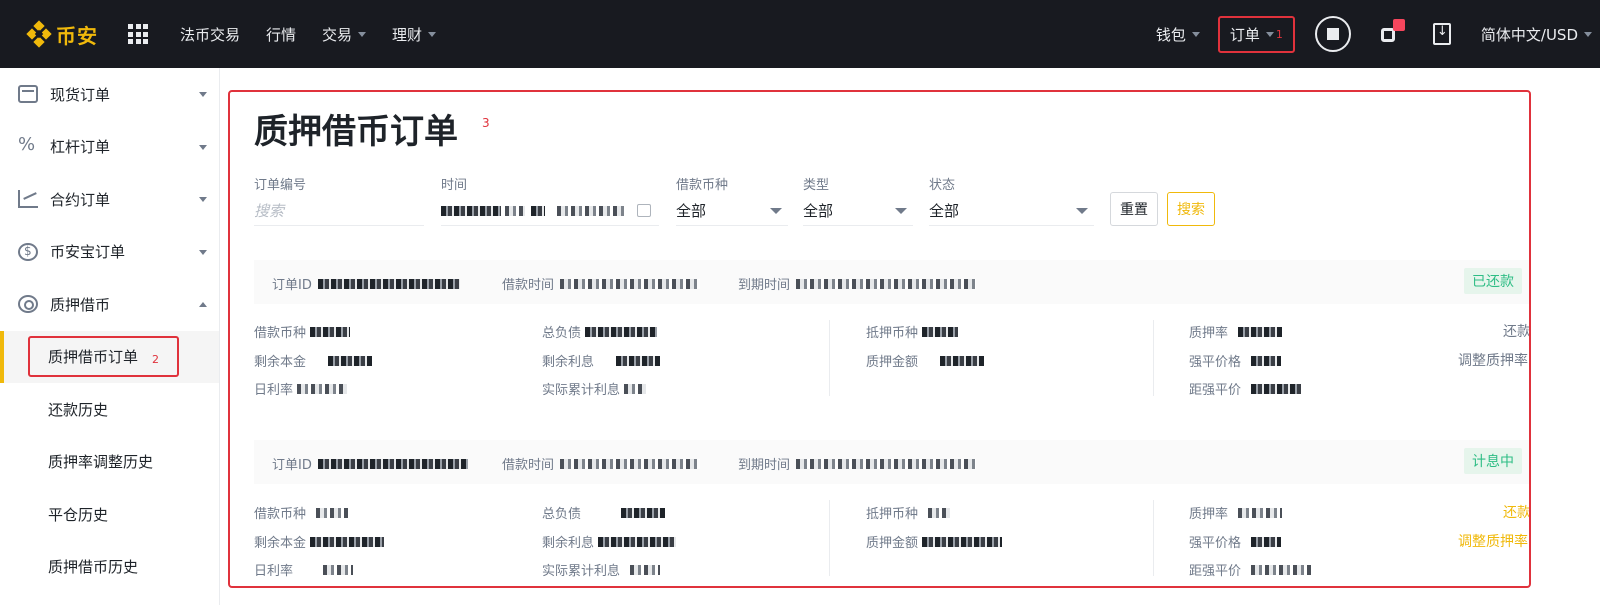  What do you see at coordinates (800, 34) in the screenshot?
I see `top-navbar: 币安 法币交易 行情 交易 理财 钱包 订单 1 简体中文/USD` at bounding box center [800, 34].